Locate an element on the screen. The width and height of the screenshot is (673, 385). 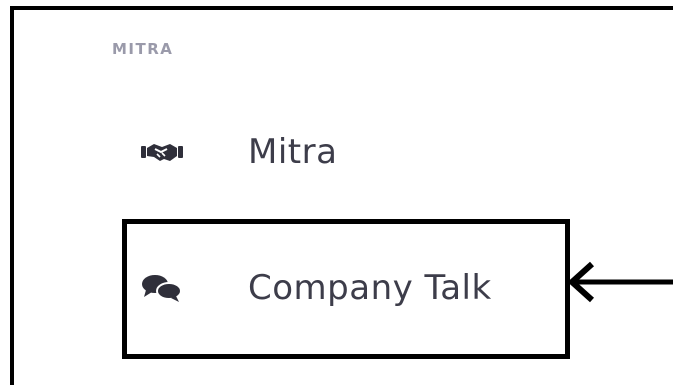
handshake-icon is located at coordinates (162, 152).